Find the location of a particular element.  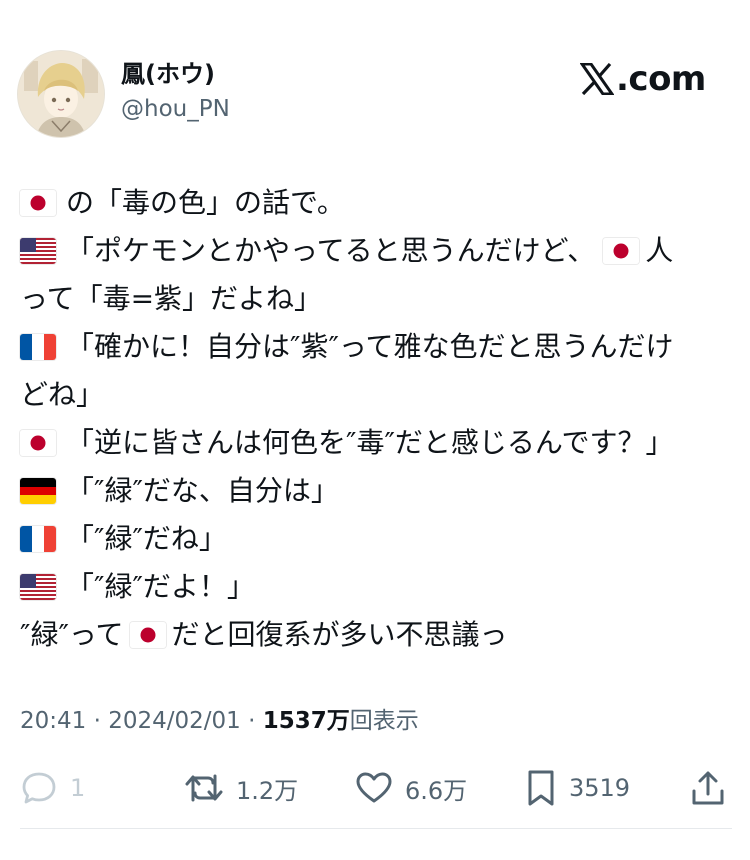

view-count: 1537万 is located at coordinates (306, 721).